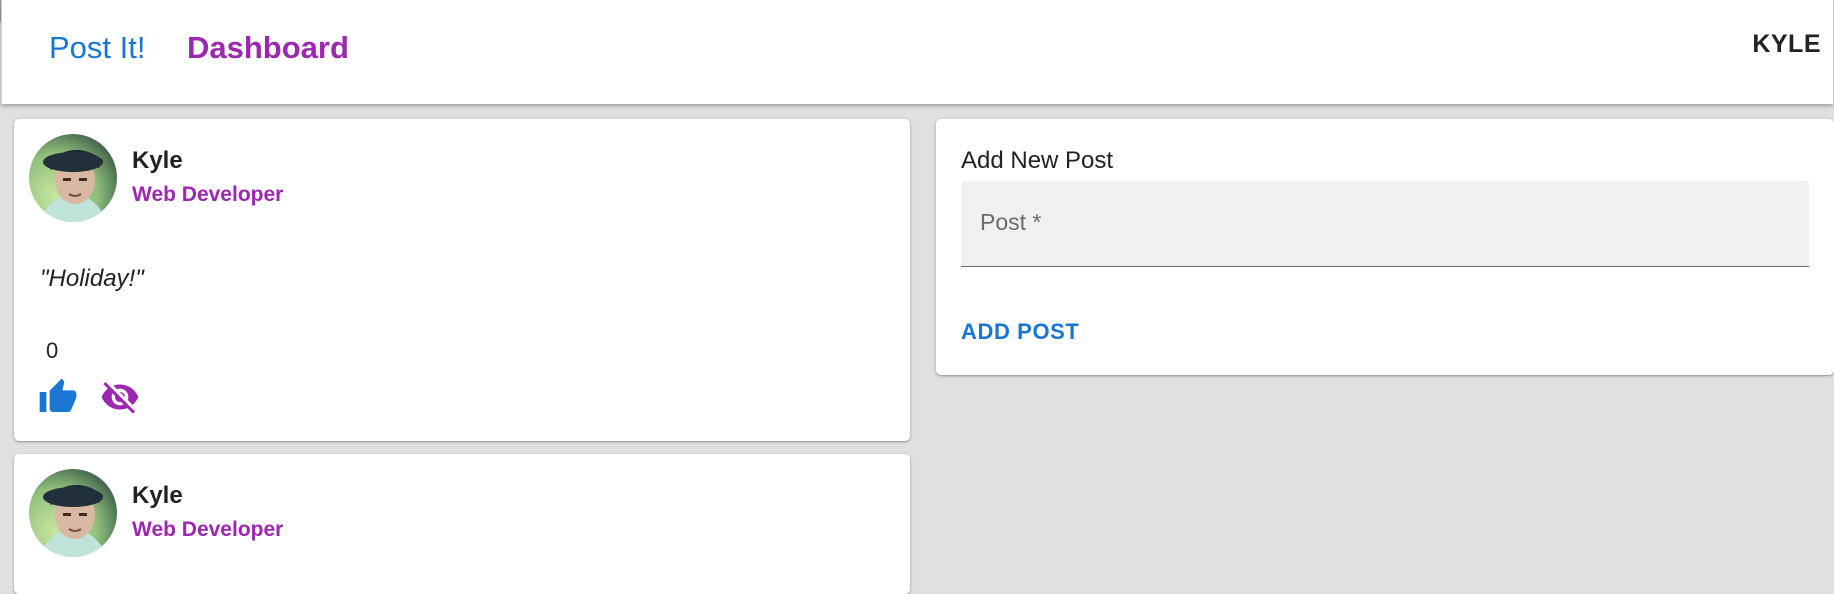 This screenshot has height=594, width=1834. Describe the element at coordinates (268, 48) in the screenshot. I see `nav-dashboard-link: Dashboard` at that location.